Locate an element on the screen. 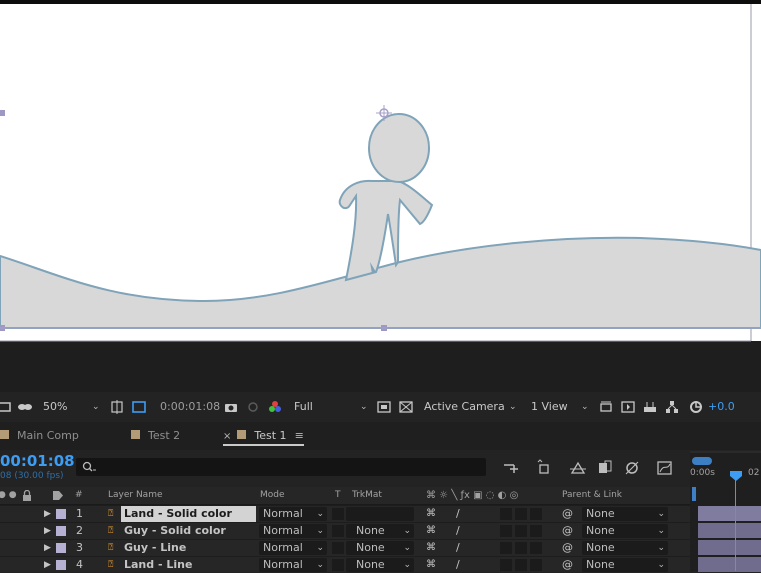 The height and width of the screenshot is (573, 761). view-layout-dropdown: 1 View is located at coordinates (549, 407).